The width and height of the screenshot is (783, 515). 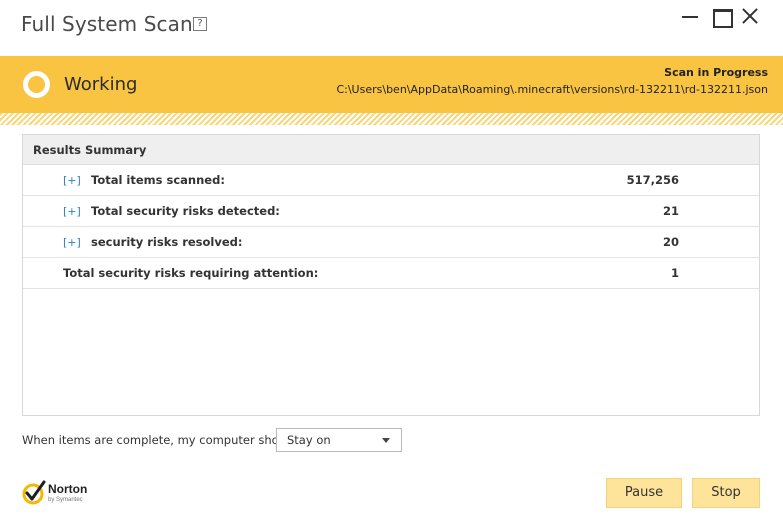 What do you see at coordinates (716, 72) in the screenshot?
I see `scan-status-heading: Scan in Progress` at bounding box center [716, 72].